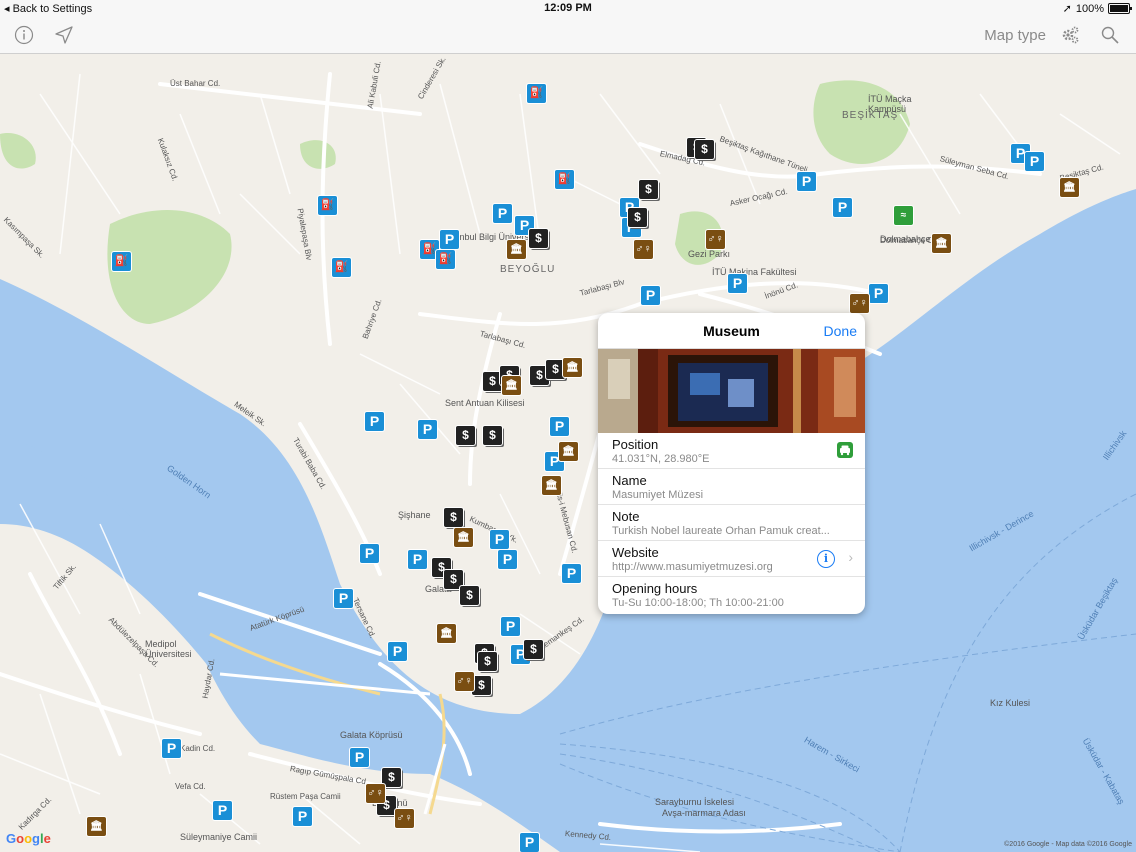  What do you see at coordinates (195, 83) in the screenshot?
I see `road-label: Üst Bahar Cd.` at bounding box center [195, 83].